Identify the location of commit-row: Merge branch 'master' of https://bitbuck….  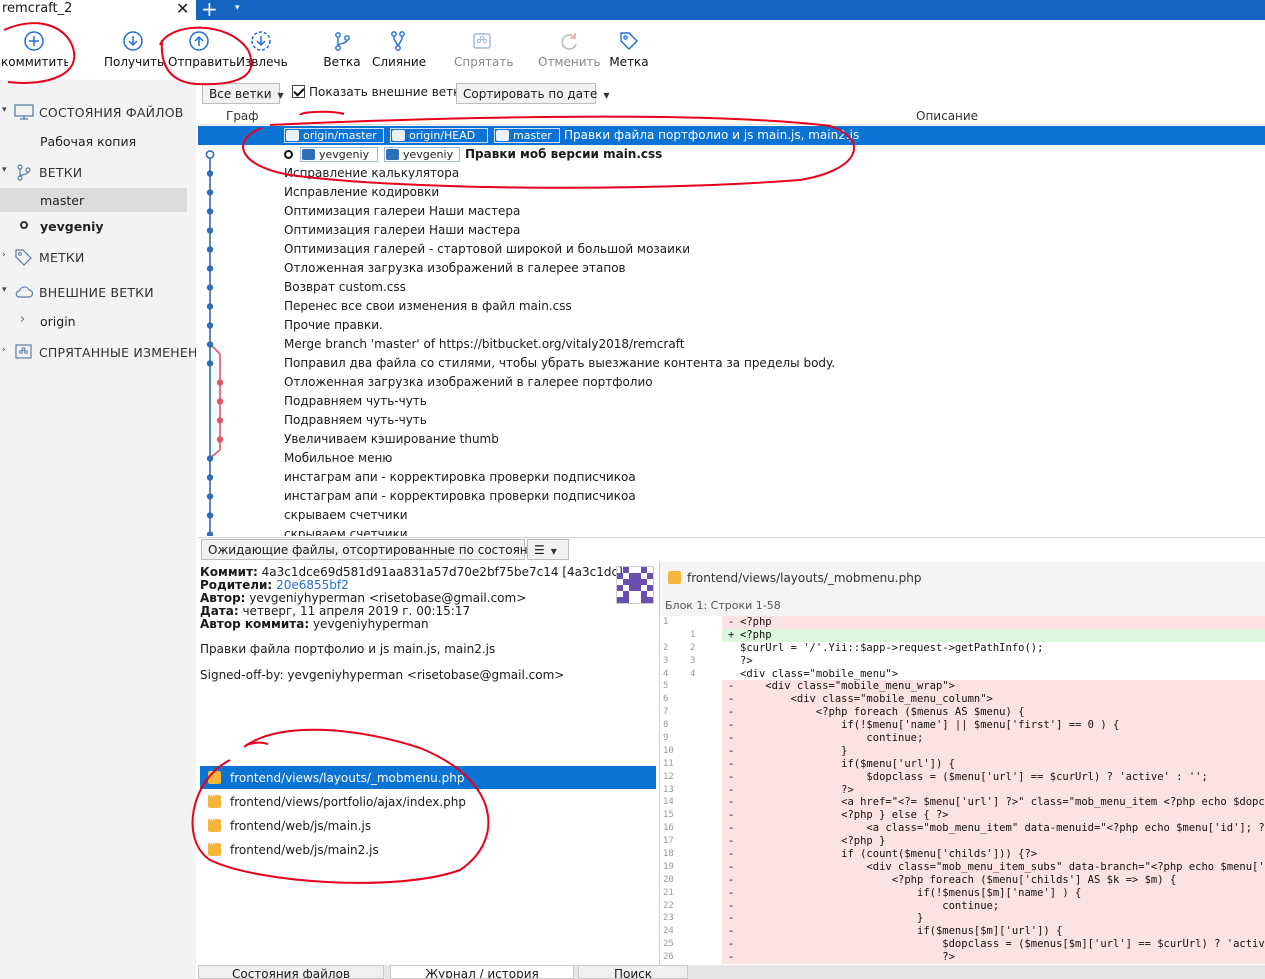
(731, 344).